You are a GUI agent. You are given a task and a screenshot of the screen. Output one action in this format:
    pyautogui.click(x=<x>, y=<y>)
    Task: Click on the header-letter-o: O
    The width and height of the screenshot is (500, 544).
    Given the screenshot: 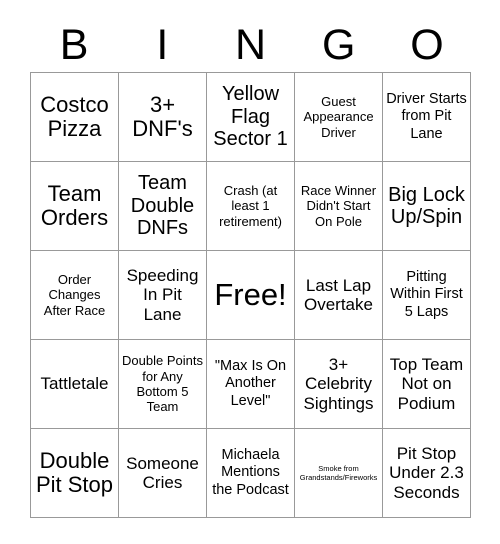 What is the action you would take?
    pyautogui.click(x=427, y=44)
    